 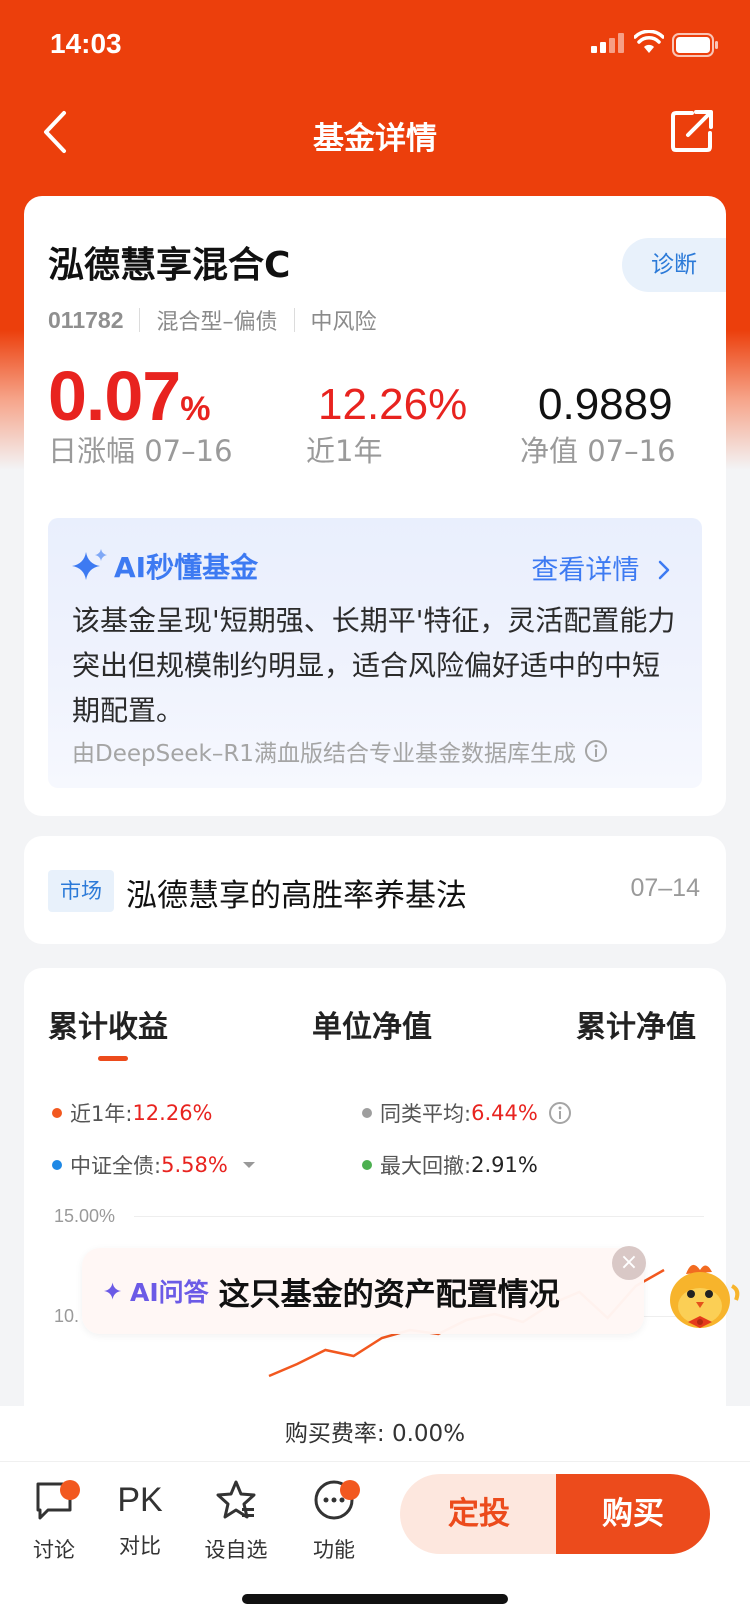 I want to click on daily-change-unit: %, so click(x=195, y=409).